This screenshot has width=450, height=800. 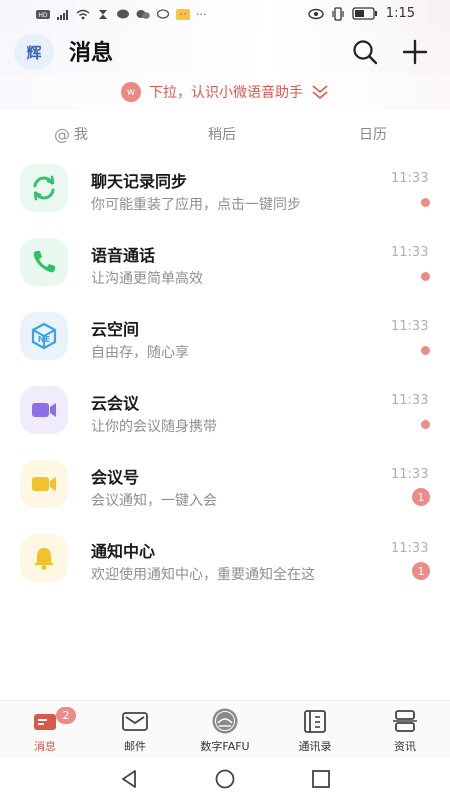 I want to click on page-title: 消息, so click(x=91, y=53).